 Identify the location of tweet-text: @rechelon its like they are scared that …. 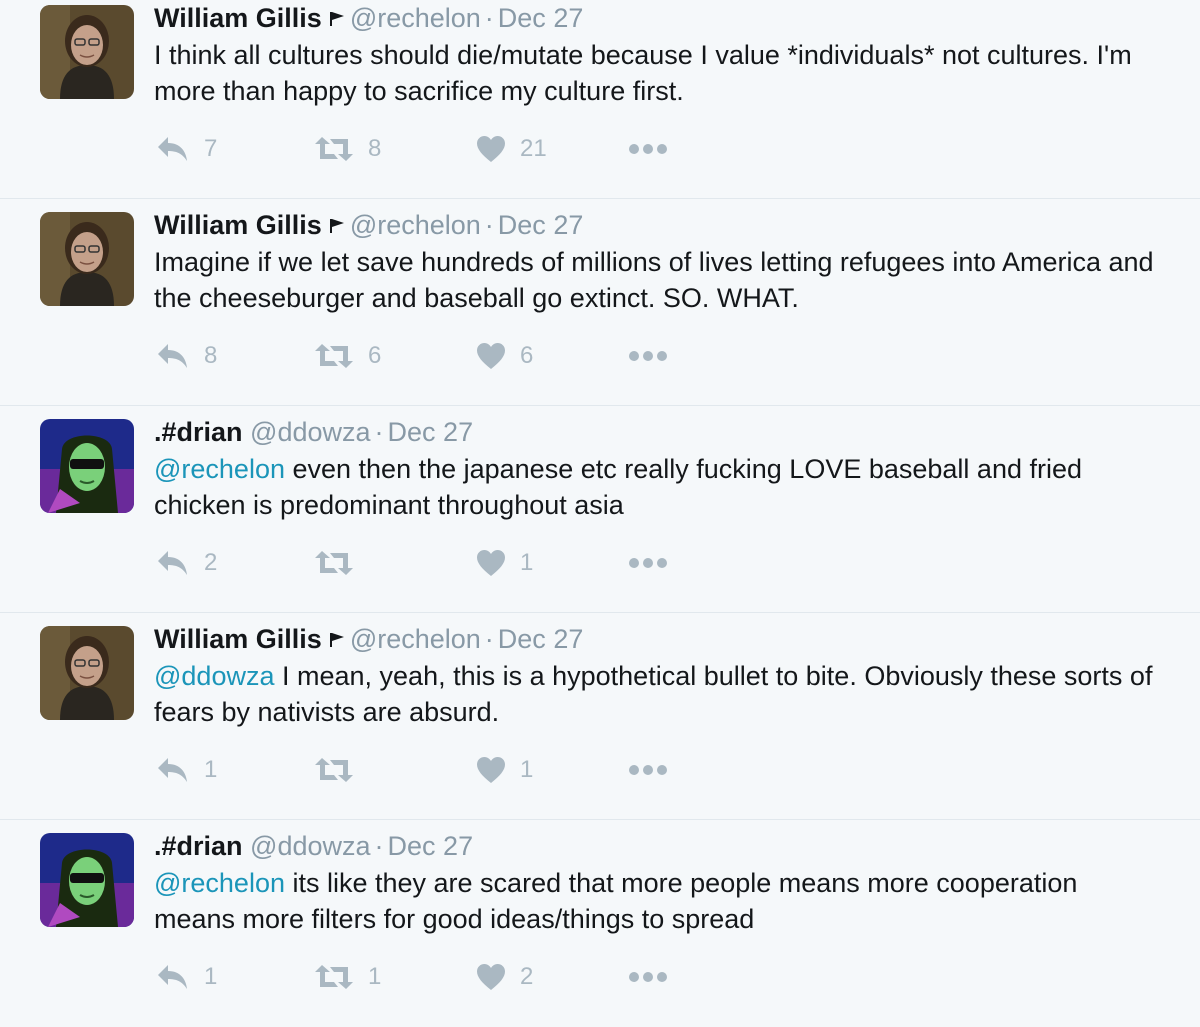
(659, 901).